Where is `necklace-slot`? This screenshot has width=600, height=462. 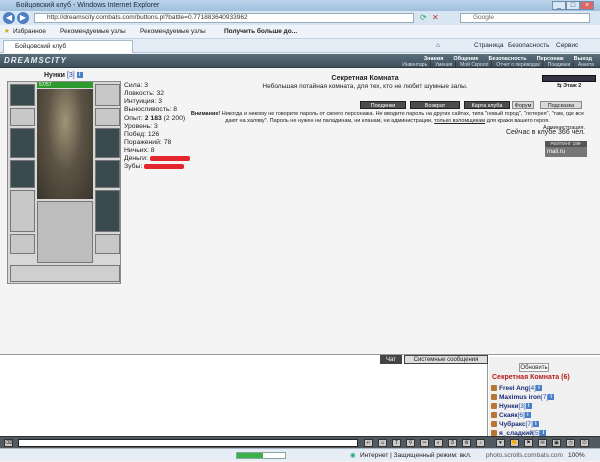 necklace-slot is located at coordinates (22, 117).